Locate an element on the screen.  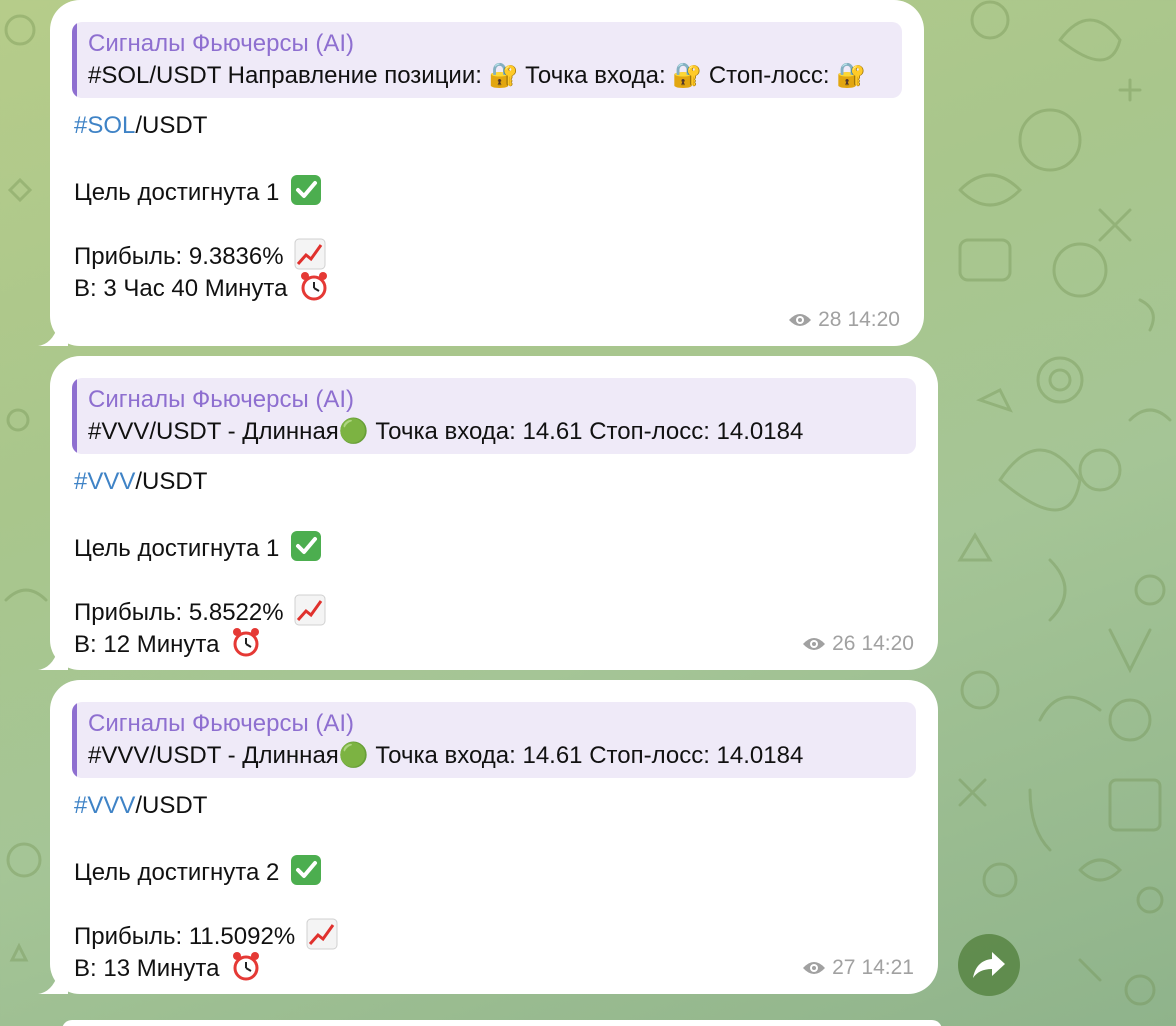
message-meta: 27 14:21 is located at coordinates (858, 968).